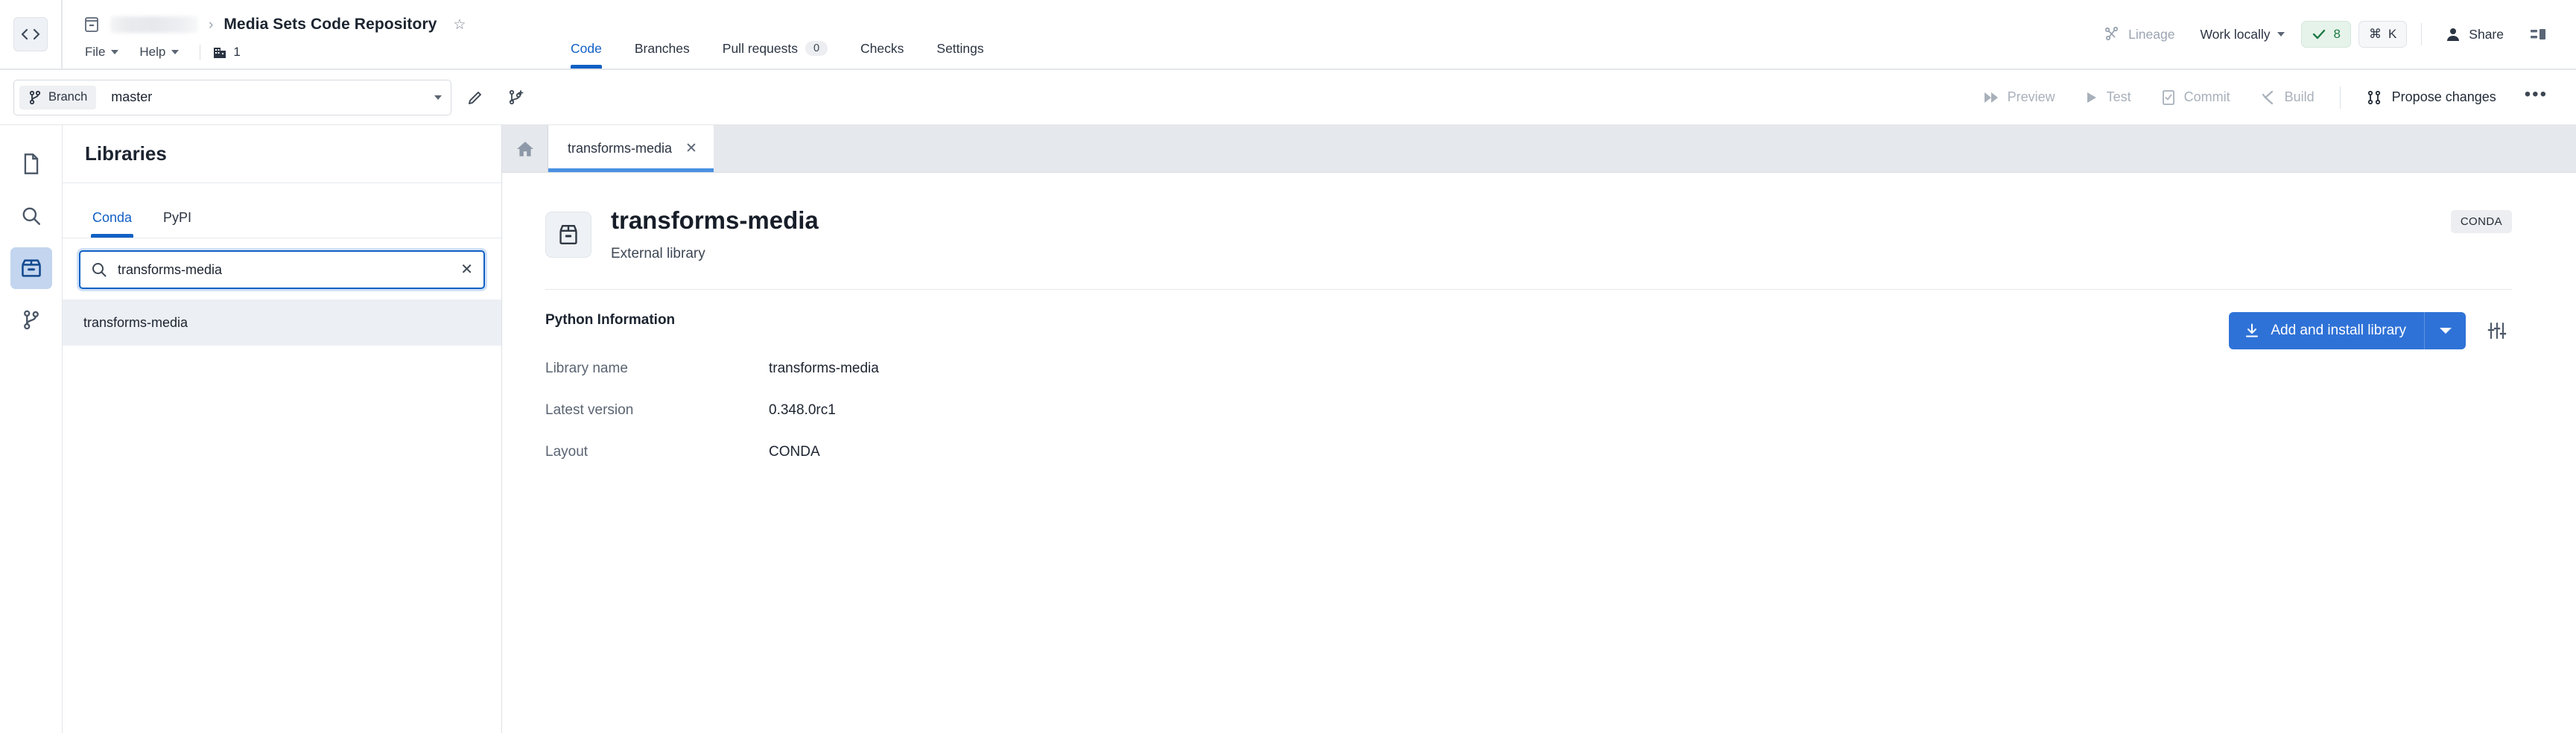 Image resolution: width=2576 pixels, height=733 pixels. I want to click on app-logo-cell, so click(32, 34).